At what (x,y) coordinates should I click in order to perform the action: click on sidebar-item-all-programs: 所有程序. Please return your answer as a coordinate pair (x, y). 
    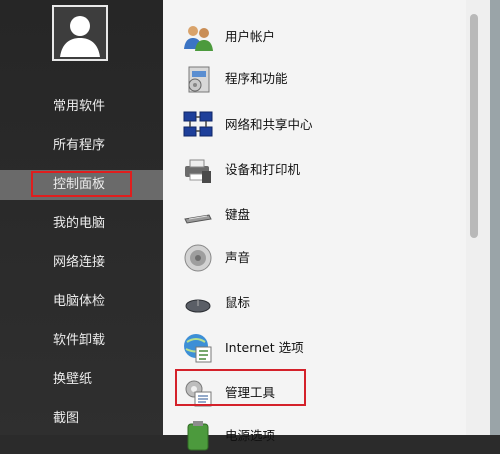
    Looking at the image, I should click on (81, 146).